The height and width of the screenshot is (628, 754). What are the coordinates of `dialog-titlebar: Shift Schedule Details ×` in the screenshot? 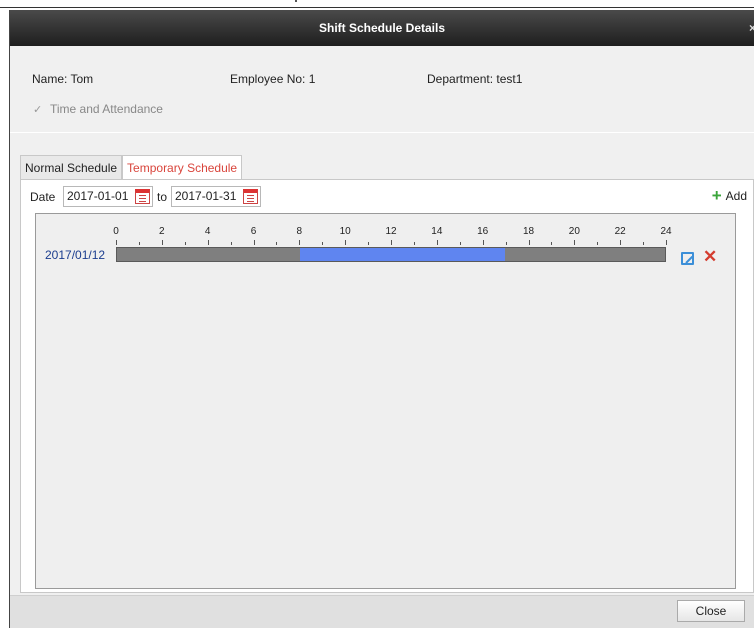 It's located at (382, 28).